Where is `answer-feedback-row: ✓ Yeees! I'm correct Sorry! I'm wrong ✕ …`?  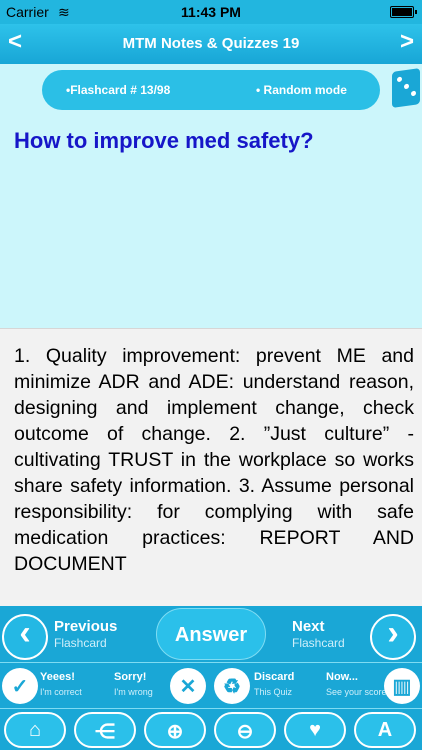 answer-feedback-row: ✓ Yeees! I'm correct Sorry! I'm wrong ✕ … is located at coordinates (211, 685).